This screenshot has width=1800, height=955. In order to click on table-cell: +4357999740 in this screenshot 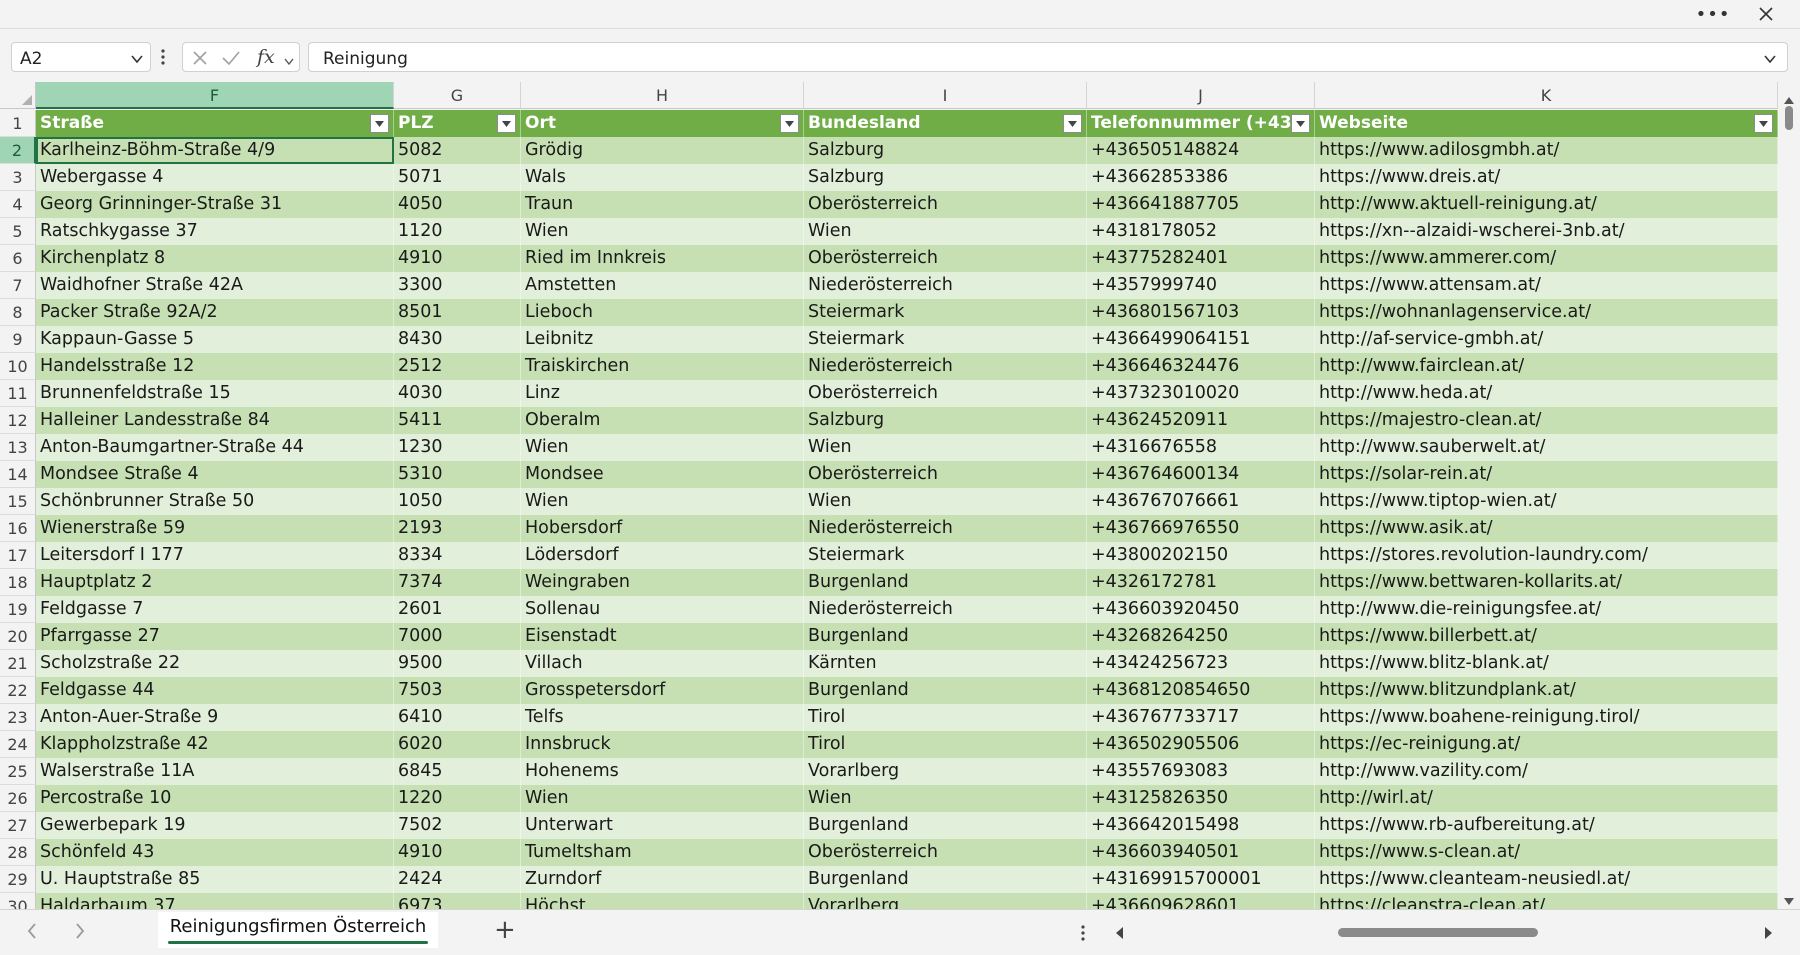, I will do `click(1201, 285)`.